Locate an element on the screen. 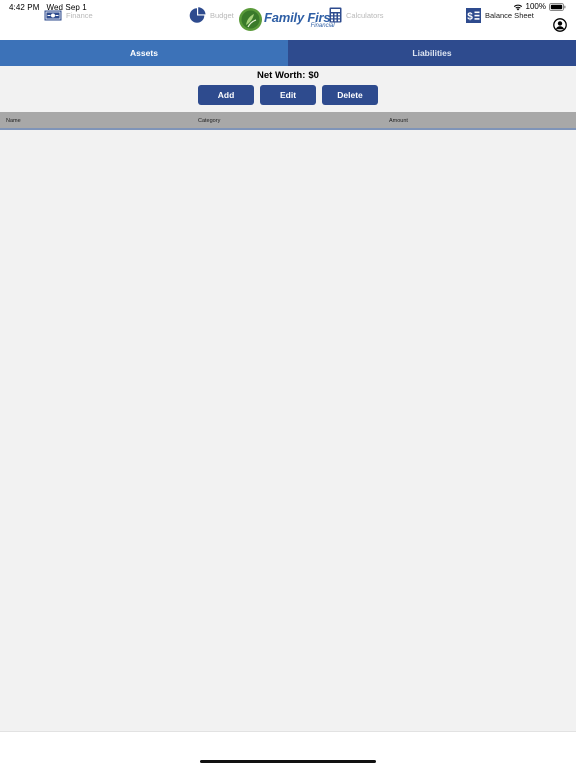  tab-bar-item-calculators: Calculators is located at coordinates (356, 15).